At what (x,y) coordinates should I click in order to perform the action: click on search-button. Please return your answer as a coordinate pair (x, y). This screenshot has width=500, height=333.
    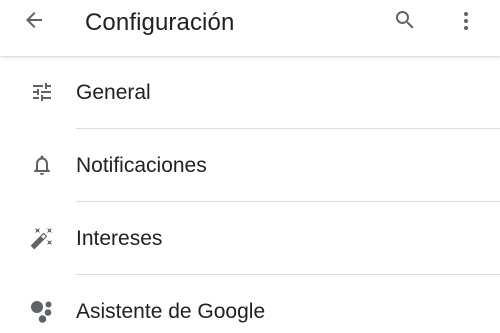
    Looking at the image, I should click on (405, 22).